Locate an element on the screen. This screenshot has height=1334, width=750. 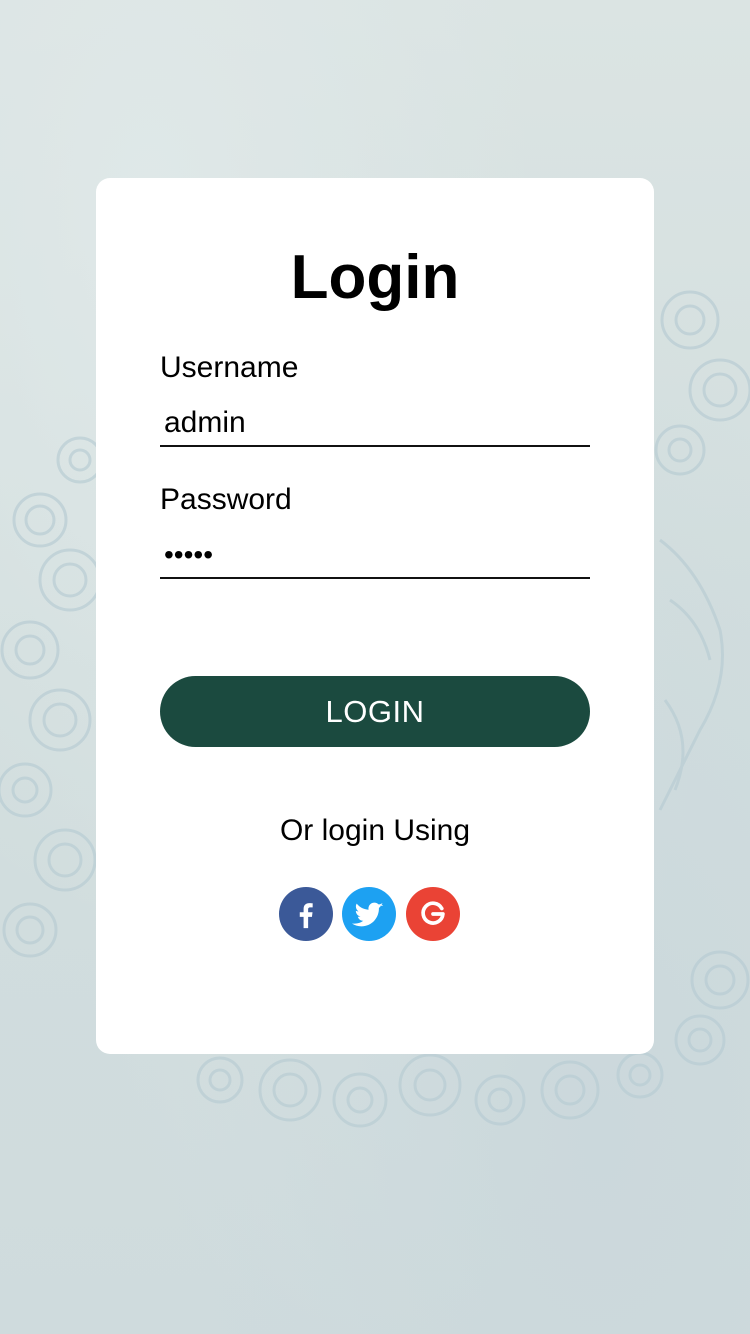
facebook-login-button is located at coordinates (306, 914).